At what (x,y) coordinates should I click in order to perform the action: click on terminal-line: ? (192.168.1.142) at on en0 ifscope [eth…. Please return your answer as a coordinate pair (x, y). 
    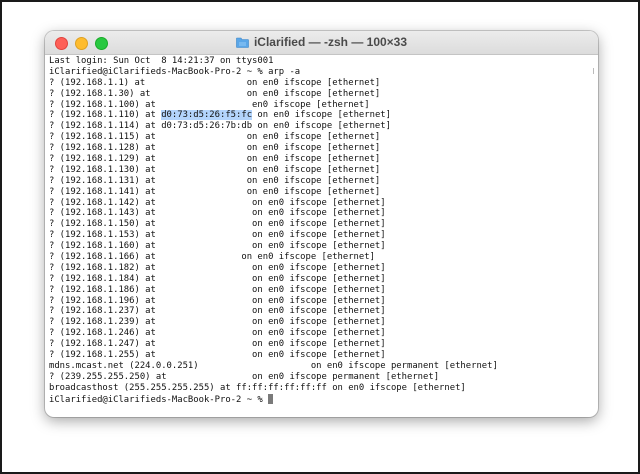
    Looking at the image, I should click on (217, 202).